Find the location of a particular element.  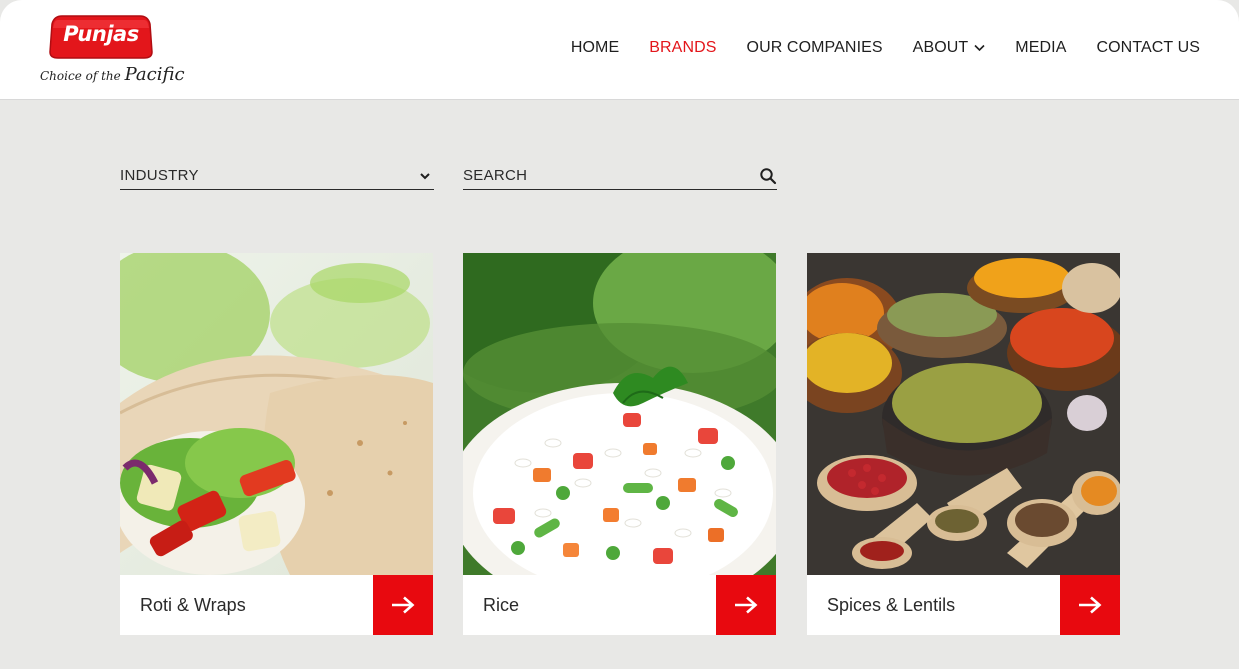

nav-about: ABOUT is located at coordinates (949, 48).